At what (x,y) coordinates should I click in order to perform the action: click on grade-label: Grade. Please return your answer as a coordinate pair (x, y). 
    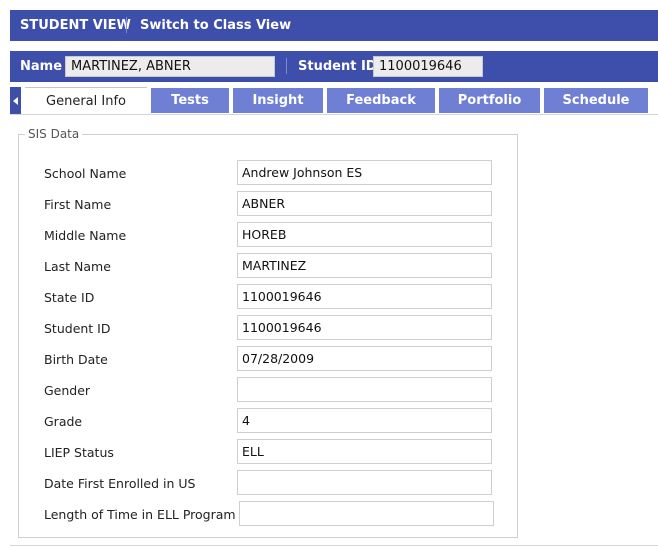
    Looking at the image, I should click on (63, 421).